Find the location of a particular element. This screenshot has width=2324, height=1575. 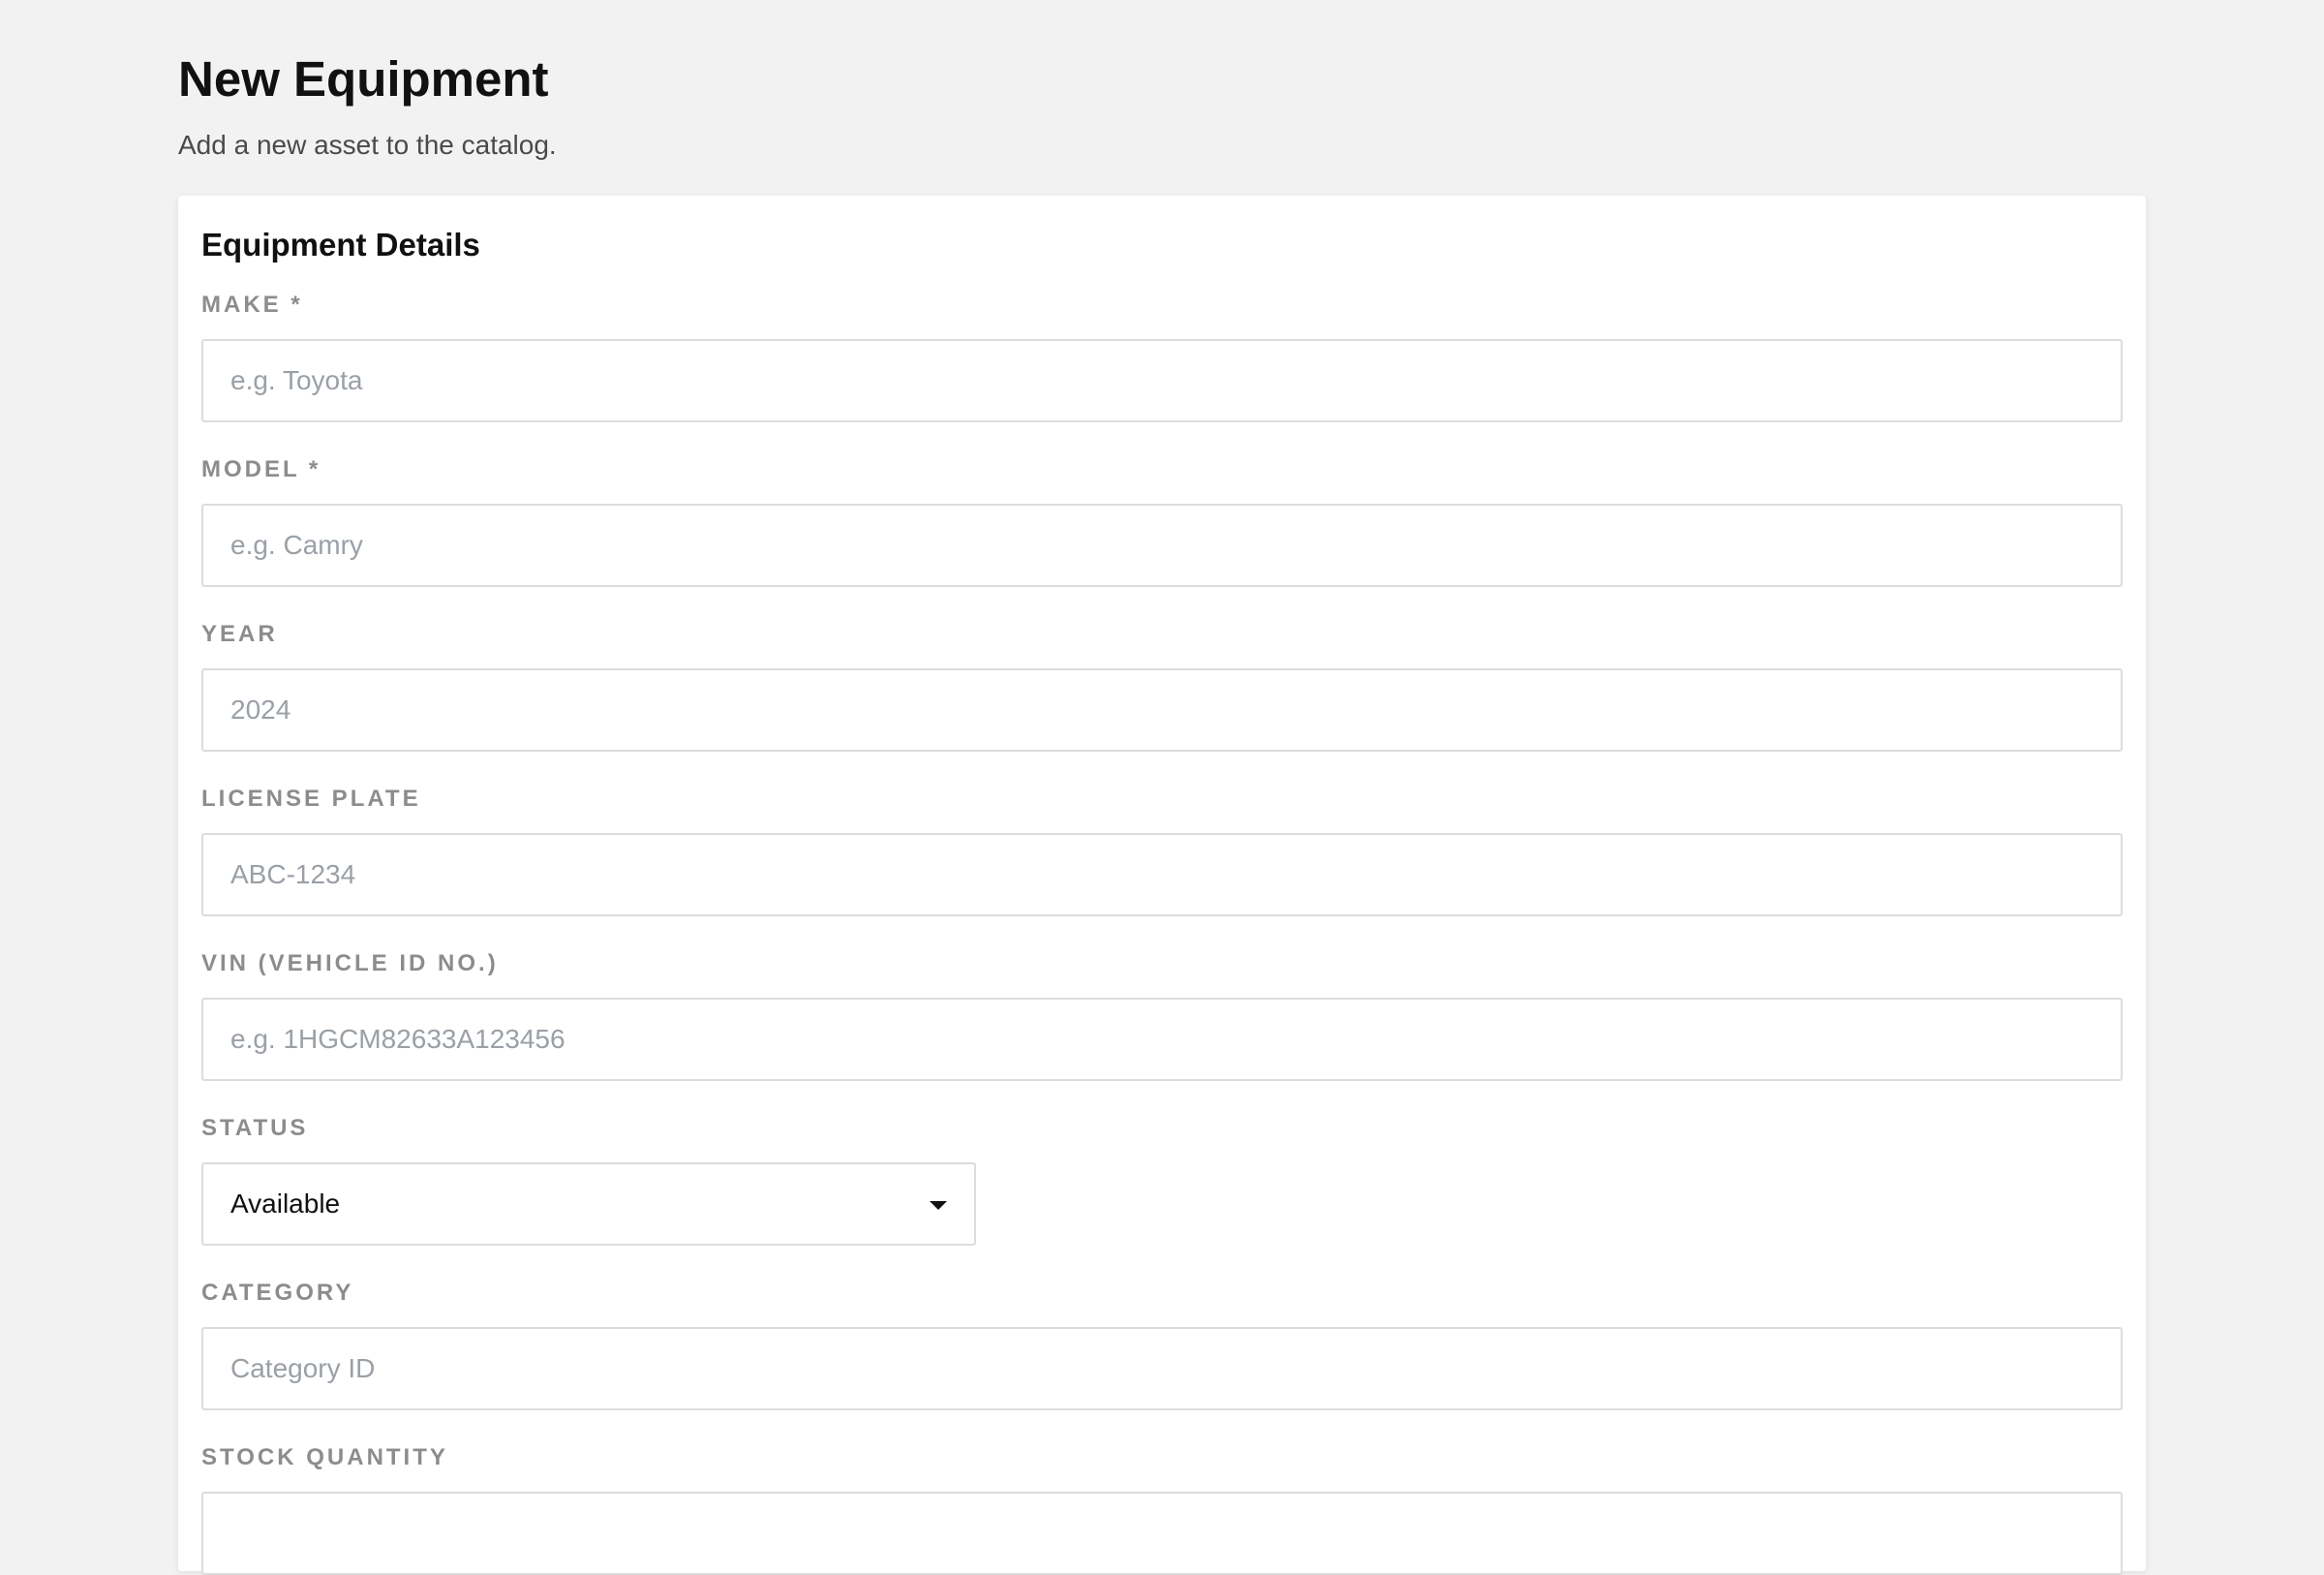

category-field-group: CATEGORY is located at coordinates (1162, 1341).